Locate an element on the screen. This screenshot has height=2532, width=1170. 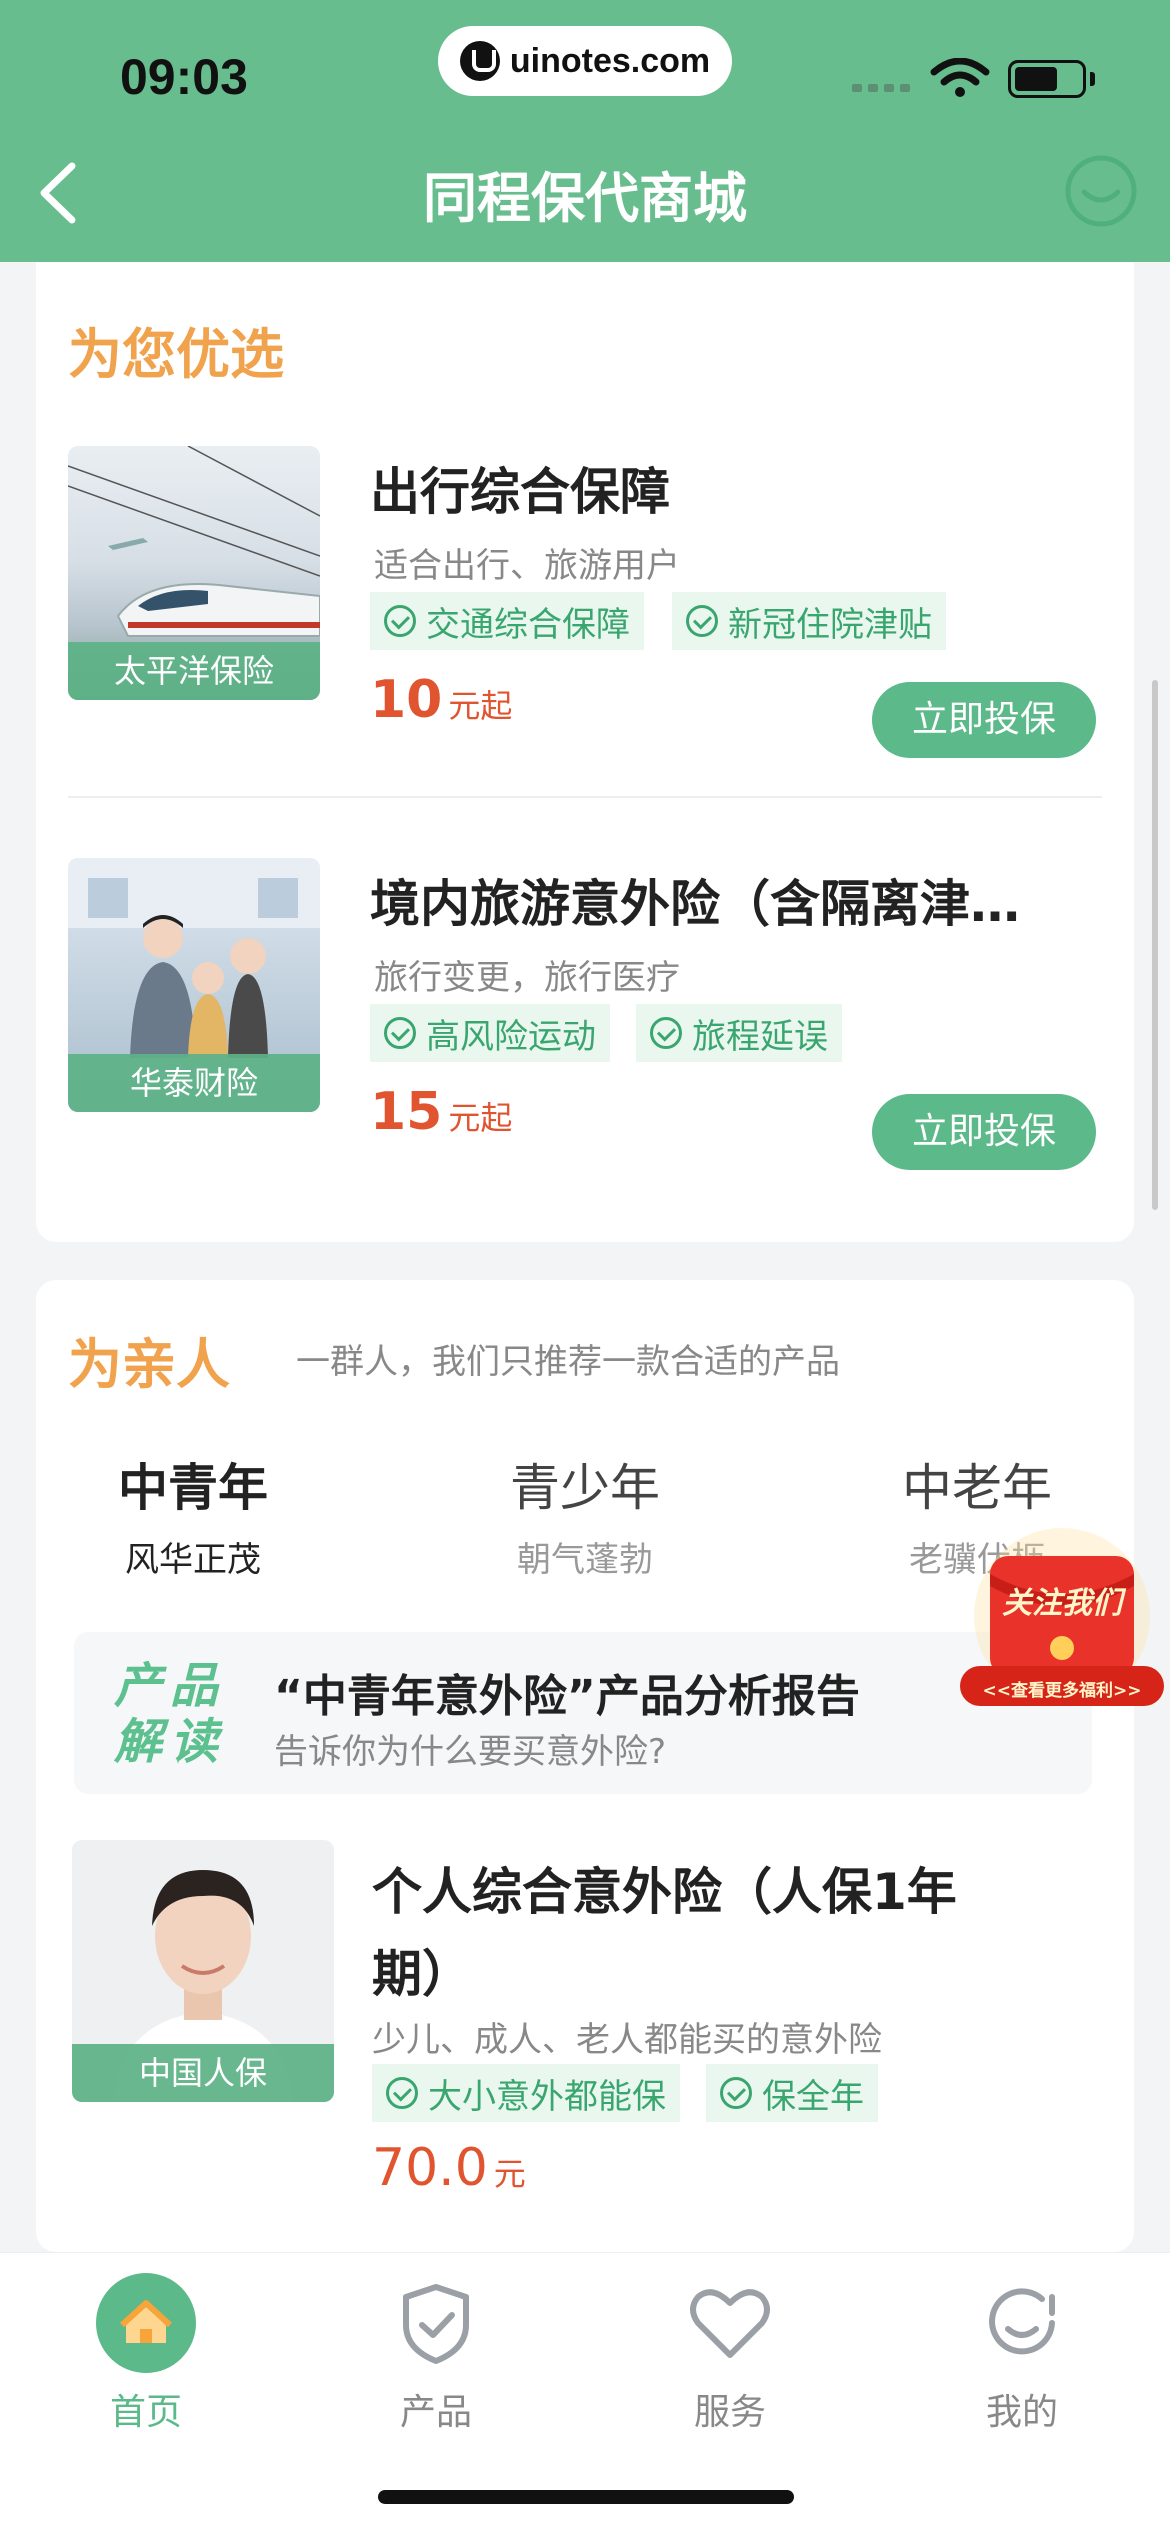
nav-products: 产品 is located at coordinates (436, 2354).